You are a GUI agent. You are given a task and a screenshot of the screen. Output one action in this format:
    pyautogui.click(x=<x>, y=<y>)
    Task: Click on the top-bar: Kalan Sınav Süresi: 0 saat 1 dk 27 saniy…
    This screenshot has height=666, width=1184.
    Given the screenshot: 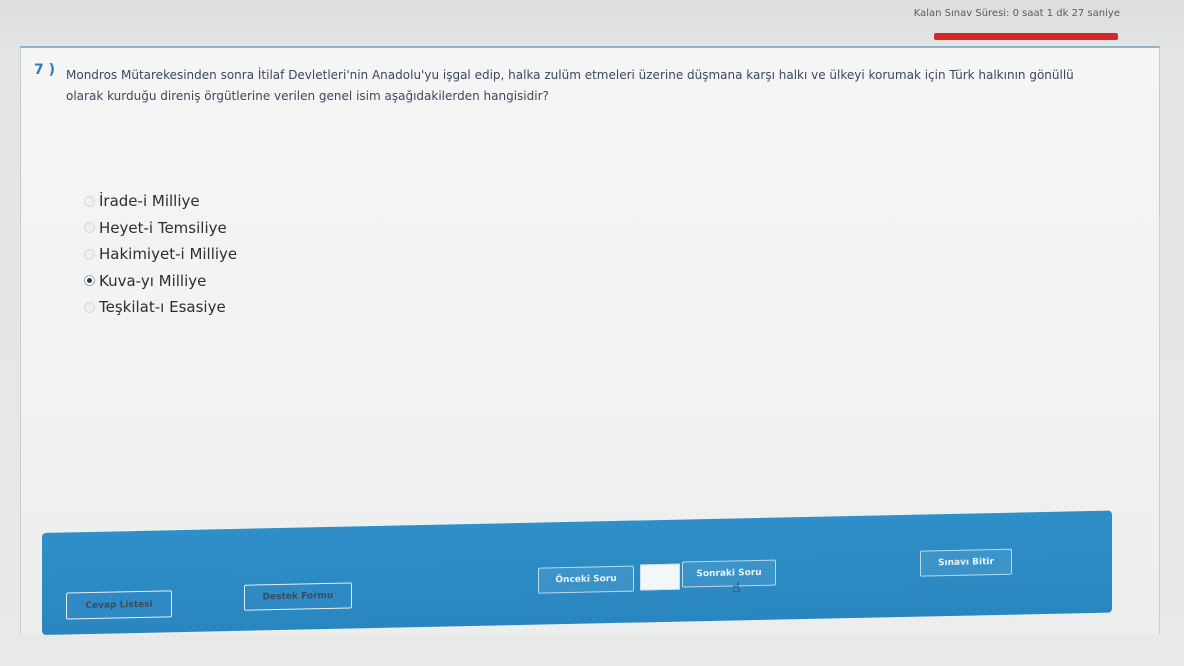 What is the action you would take?
    pyautogui.click(x=592, y=22)
    